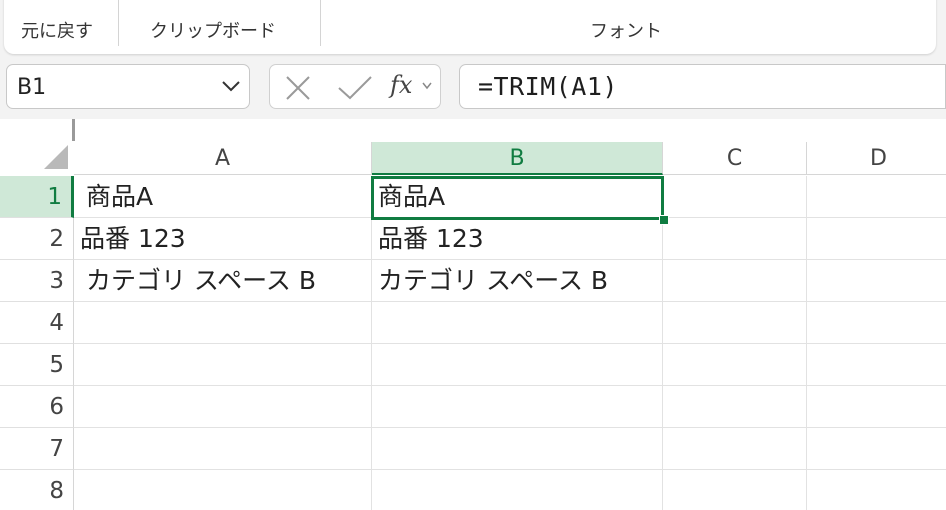 This screenshot has height=510, width=946. I want to click on cell-c1, so click(735, 197).